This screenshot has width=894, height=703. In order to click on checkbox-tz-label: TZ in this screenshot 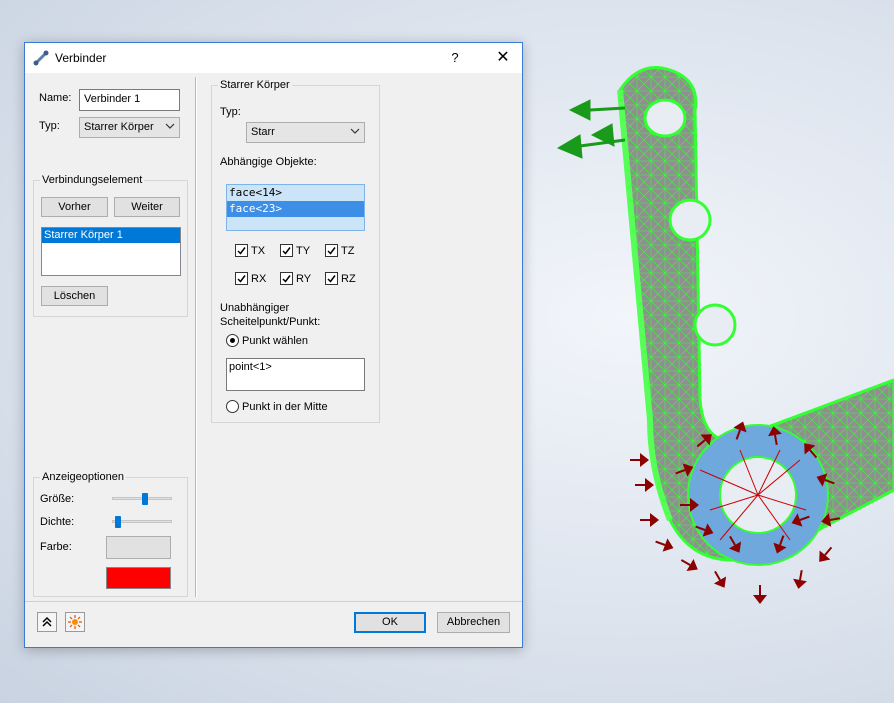, I will do `click(348, 250)`.